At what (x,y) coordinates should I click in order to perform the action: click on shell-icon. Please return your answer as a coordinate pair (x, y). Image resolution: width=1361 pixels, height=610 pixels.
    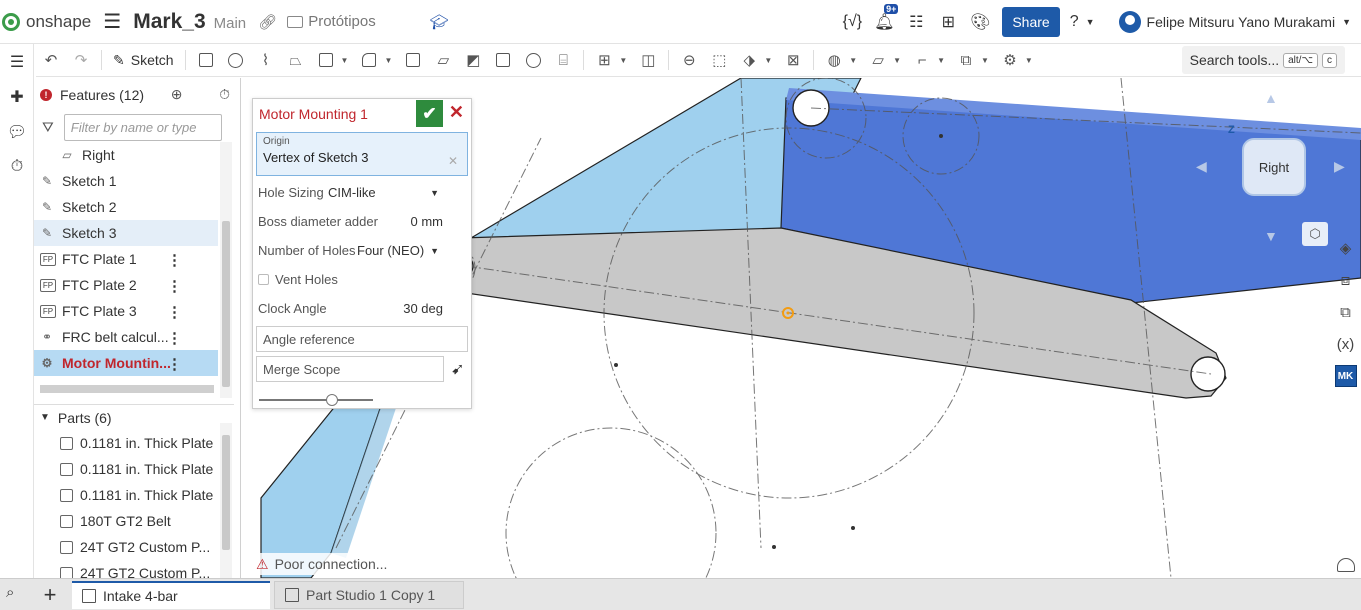
    Looking at the image, I should click on (503, 60).